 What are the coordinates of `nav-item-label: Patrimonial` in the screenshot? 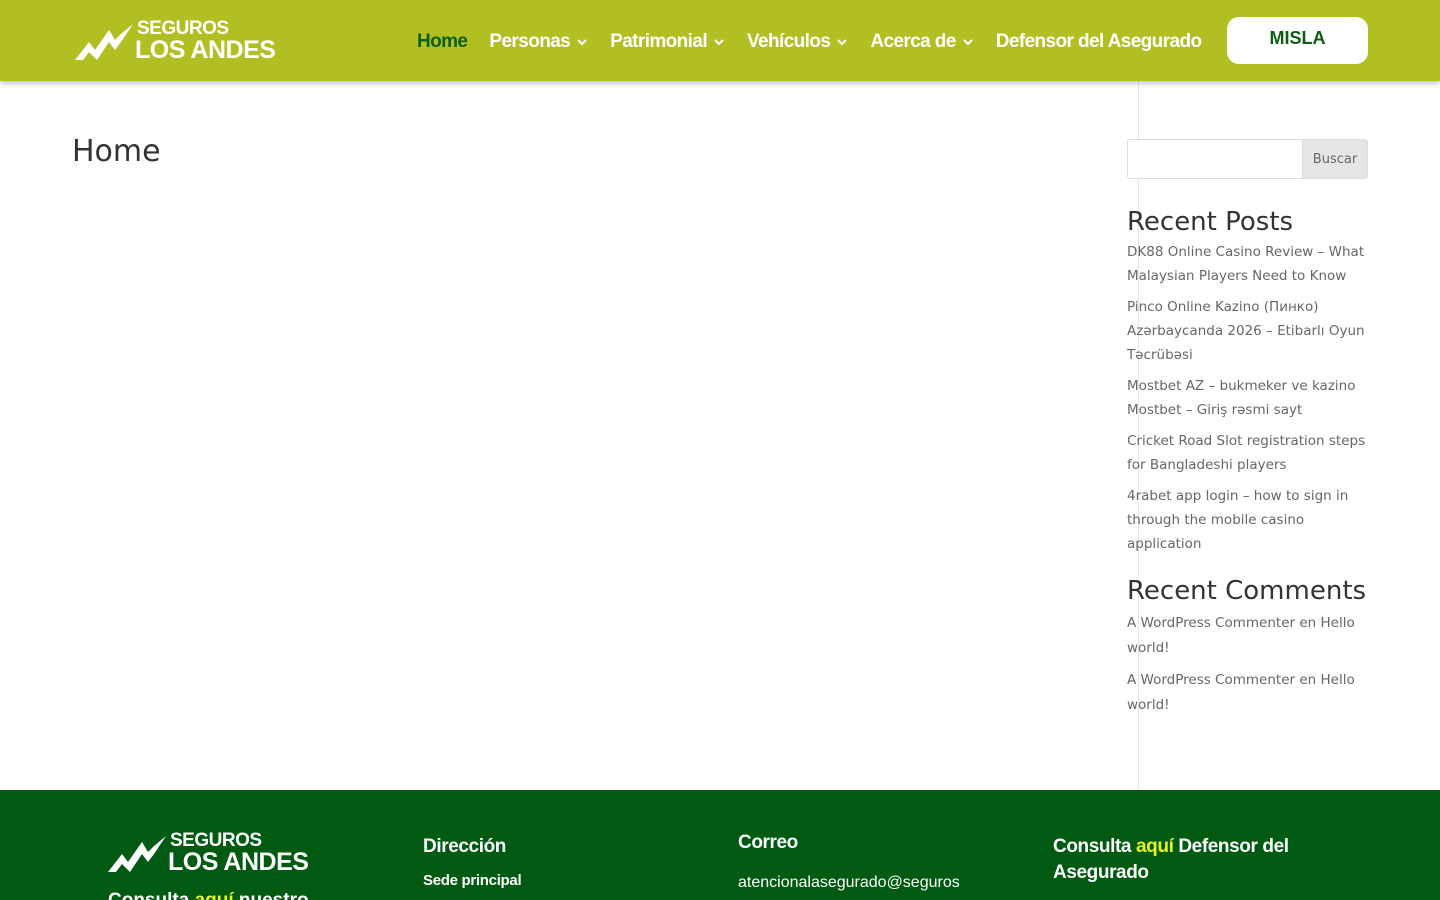 It's located at (659, 41).